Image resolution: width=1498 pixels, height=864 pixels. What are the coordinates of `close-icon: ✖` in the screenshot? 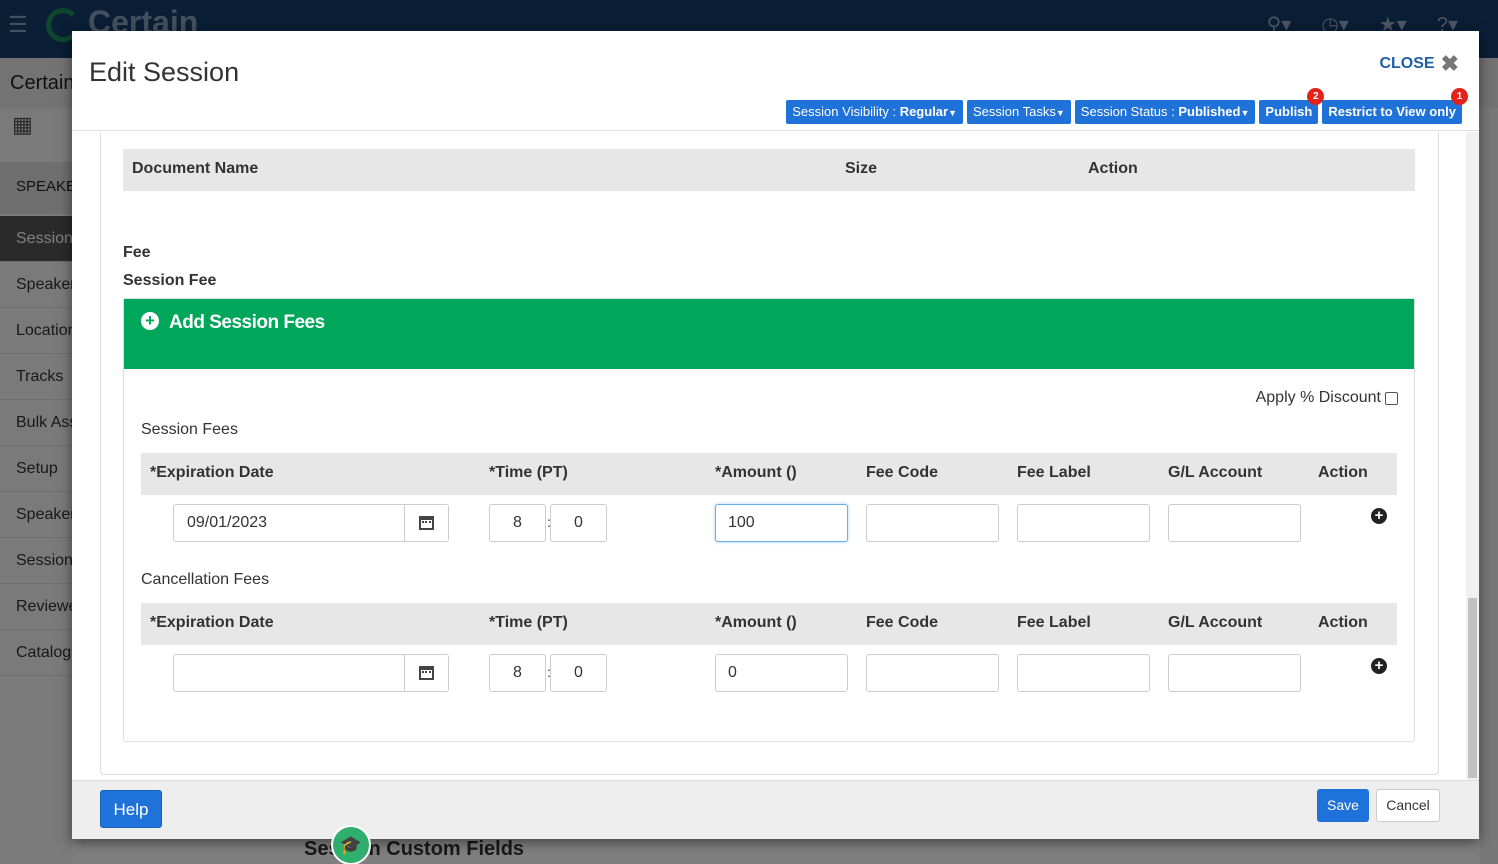 It's located at (1449, 63).